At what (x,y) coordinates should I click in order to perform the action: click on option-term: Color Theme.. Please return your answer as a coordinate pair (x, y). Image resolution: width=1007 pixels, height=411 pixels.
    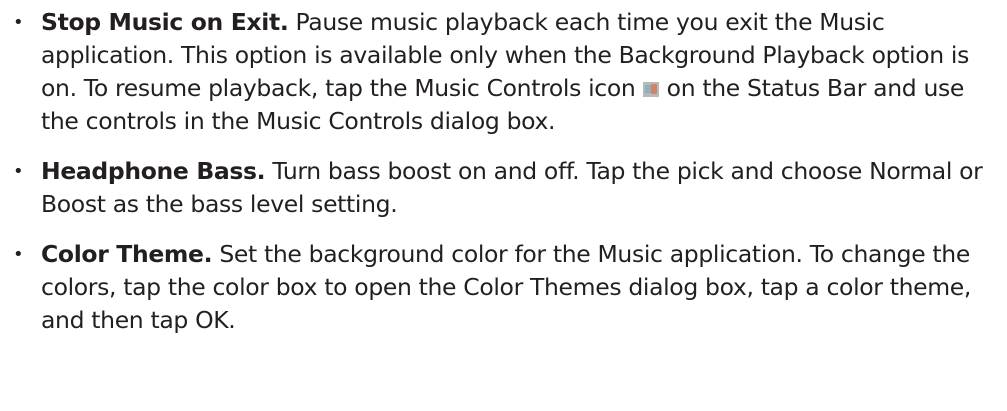
    Looking at the image, I should click on (127, 254).